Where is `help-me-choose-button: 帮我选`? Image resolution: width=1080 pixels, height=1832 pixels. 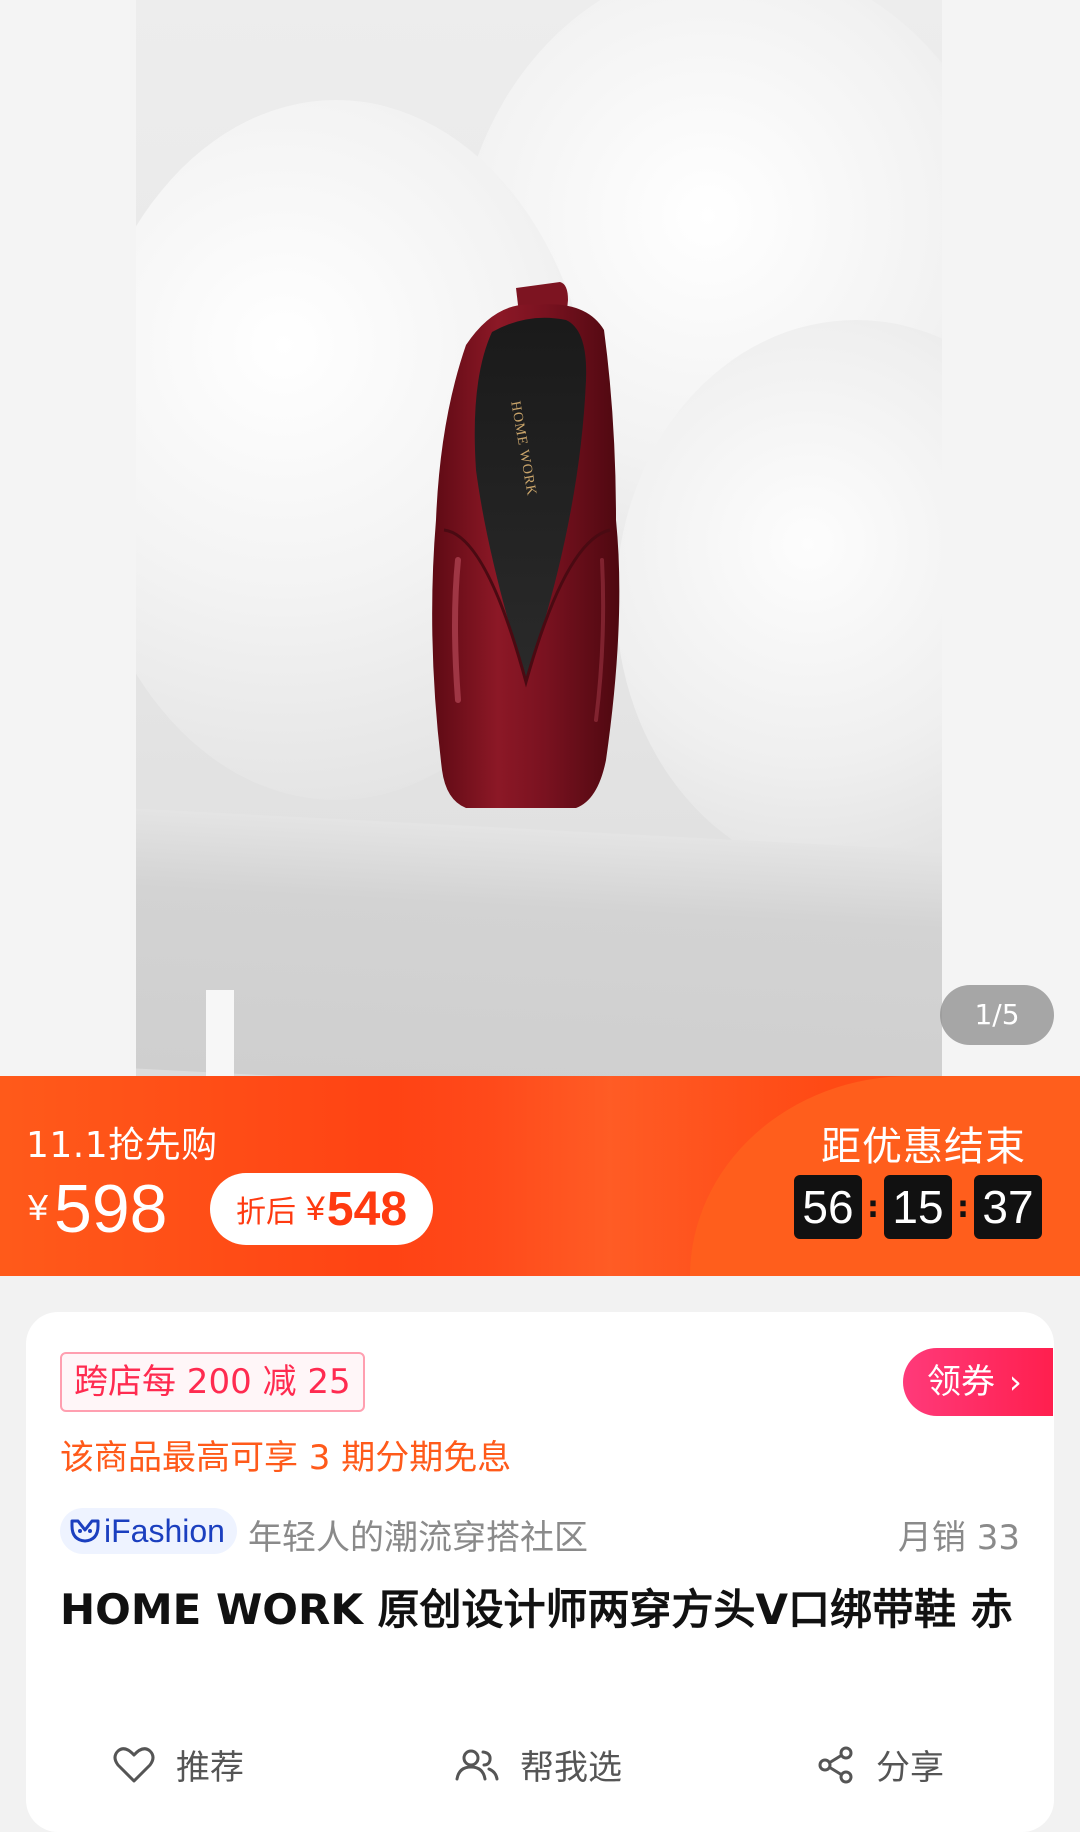
help-me-choose-button: 帮我选 is located at coordinates (538, 1764).